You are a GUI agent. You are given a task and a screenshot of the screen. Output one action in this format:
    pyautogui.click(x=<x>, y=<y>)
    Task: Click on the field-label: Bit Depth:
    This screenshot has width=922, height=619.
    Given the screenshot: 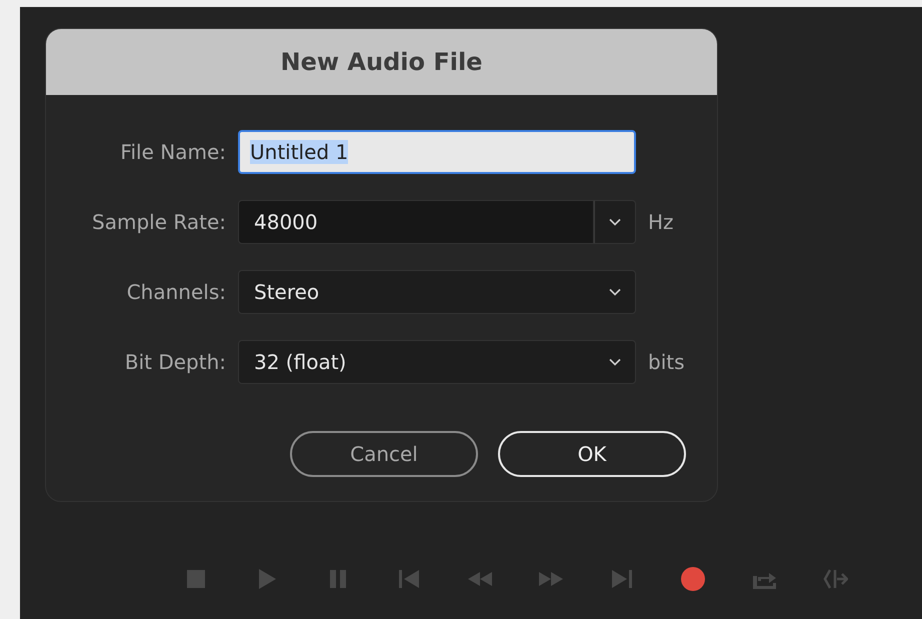 What is the action you would take?
    pyautogui.click(x=175, y=362)
    